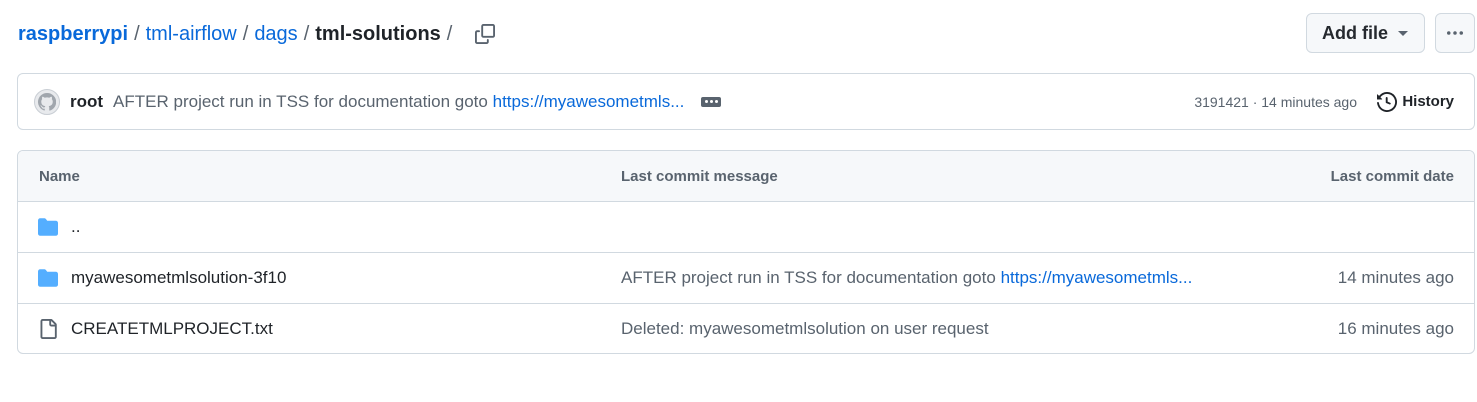  I want to click on more-options-button, so click(1455, 33).